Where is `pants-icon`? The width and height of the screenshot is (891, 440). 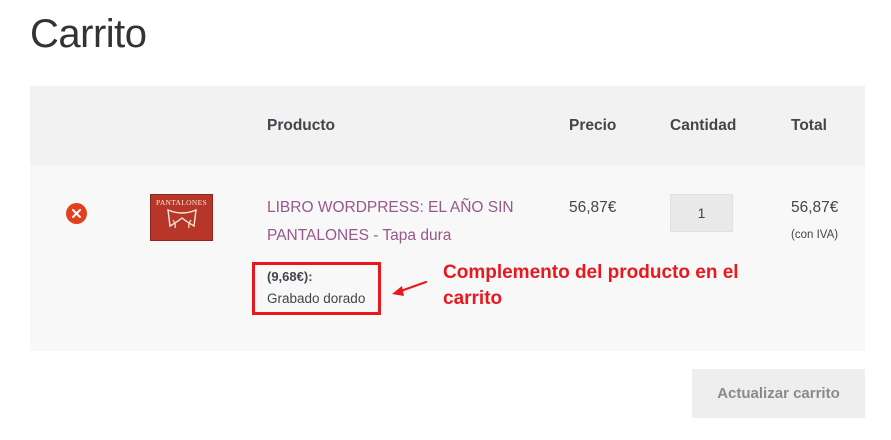
pants-icon is located at coordinates (181, 218).